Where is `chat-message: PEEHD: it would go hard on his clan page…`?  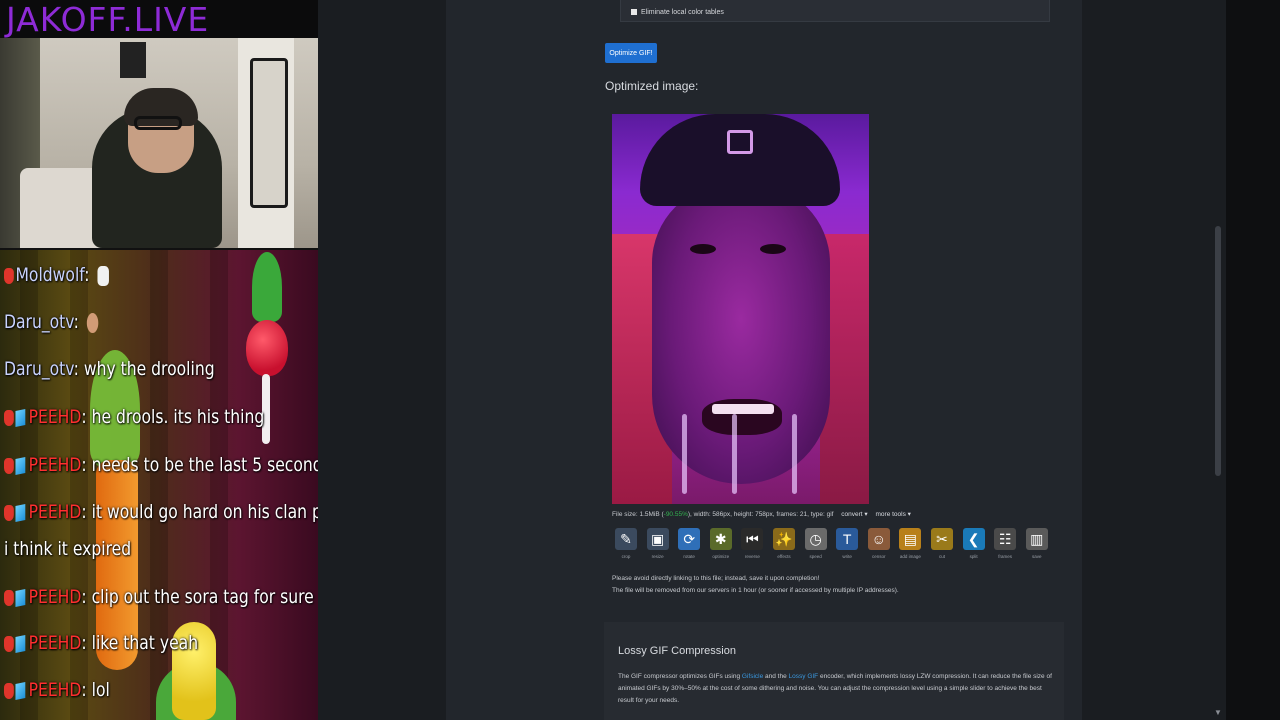 chat-message: PEEHD: it would go hard on his clan page… is located at coordinates (161, 512).